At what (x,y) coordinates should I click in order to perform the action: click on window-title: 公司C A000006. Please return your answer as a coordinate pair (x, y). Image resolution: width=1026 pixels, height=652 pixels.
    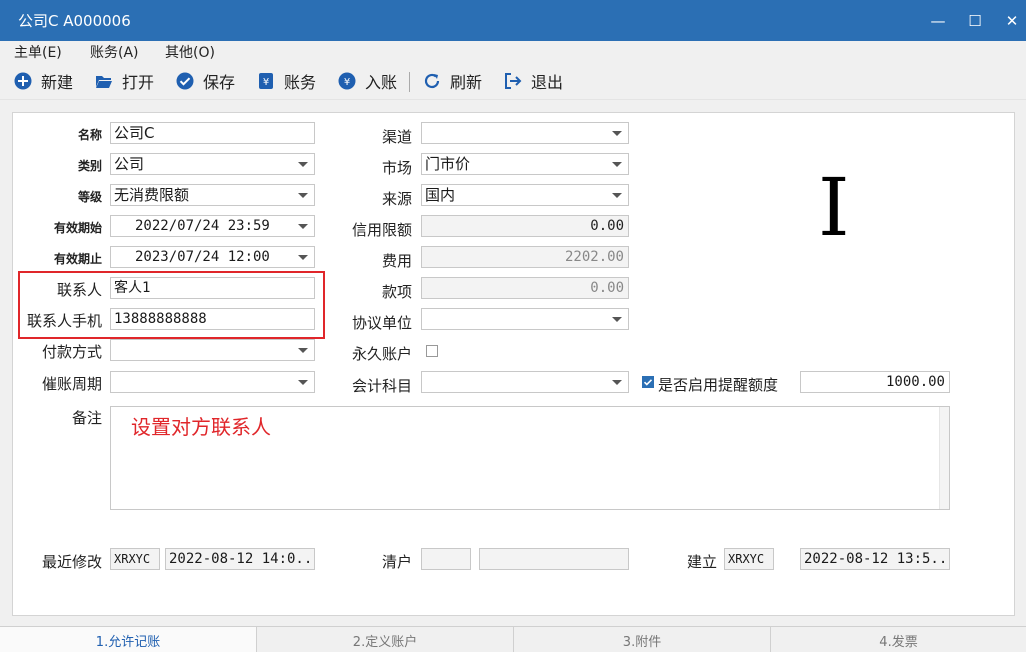
    Looking at the image, I should click on (74, 21).